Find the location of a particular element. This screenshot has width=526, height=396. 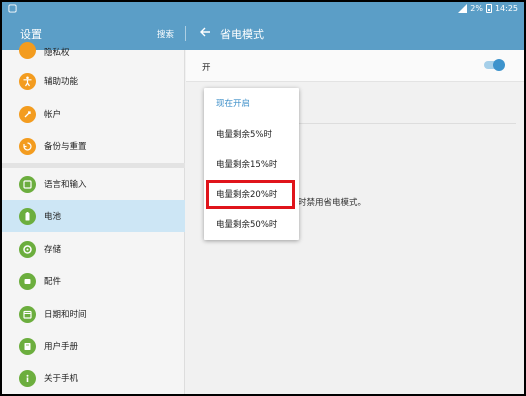

privacy-icon is located at coordinates (27, 50).